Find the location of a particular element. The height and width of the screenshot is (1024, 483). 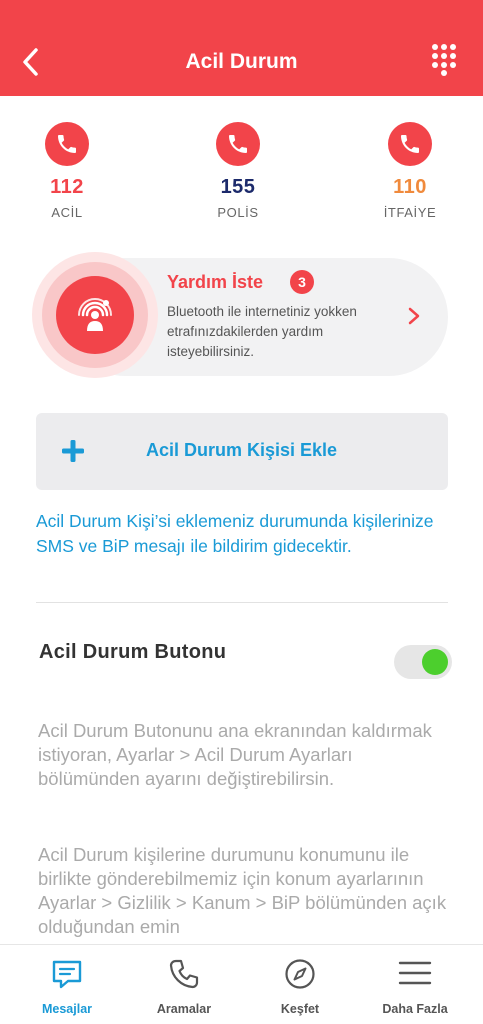

help-count-badge: 3 is located at coordinates (302, 282).